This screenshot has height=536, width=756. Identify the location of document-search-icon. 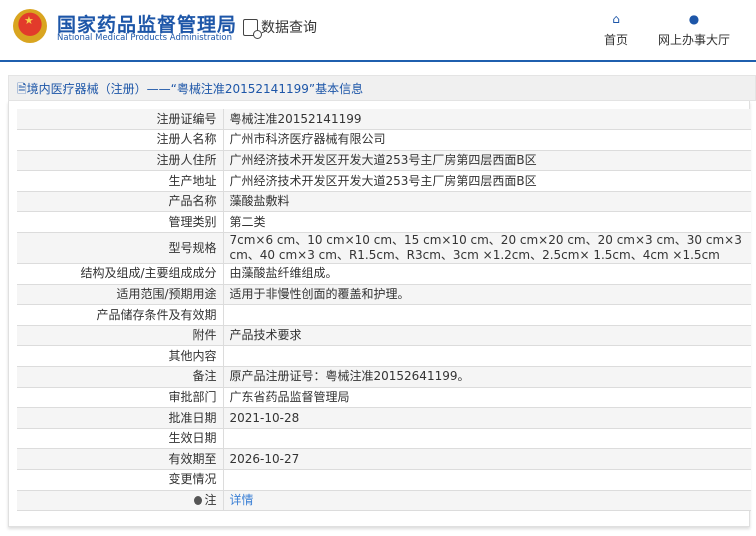
(252, 28).